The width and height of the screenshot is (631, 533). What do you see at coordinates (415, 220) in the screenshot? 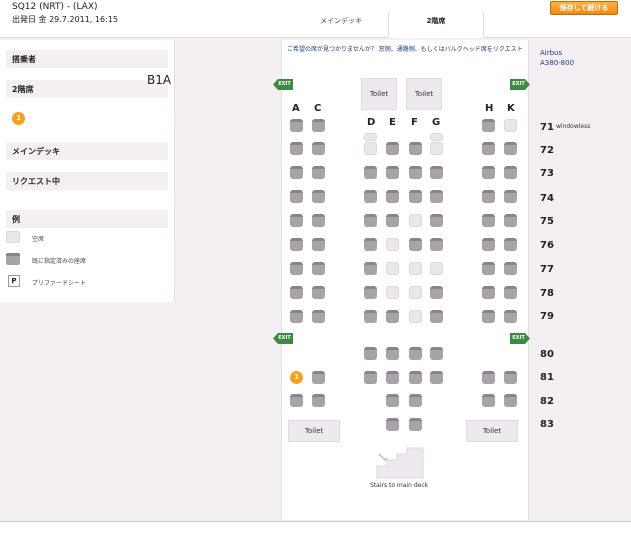
I see `seat-75f` at bounding box center [415, 220].